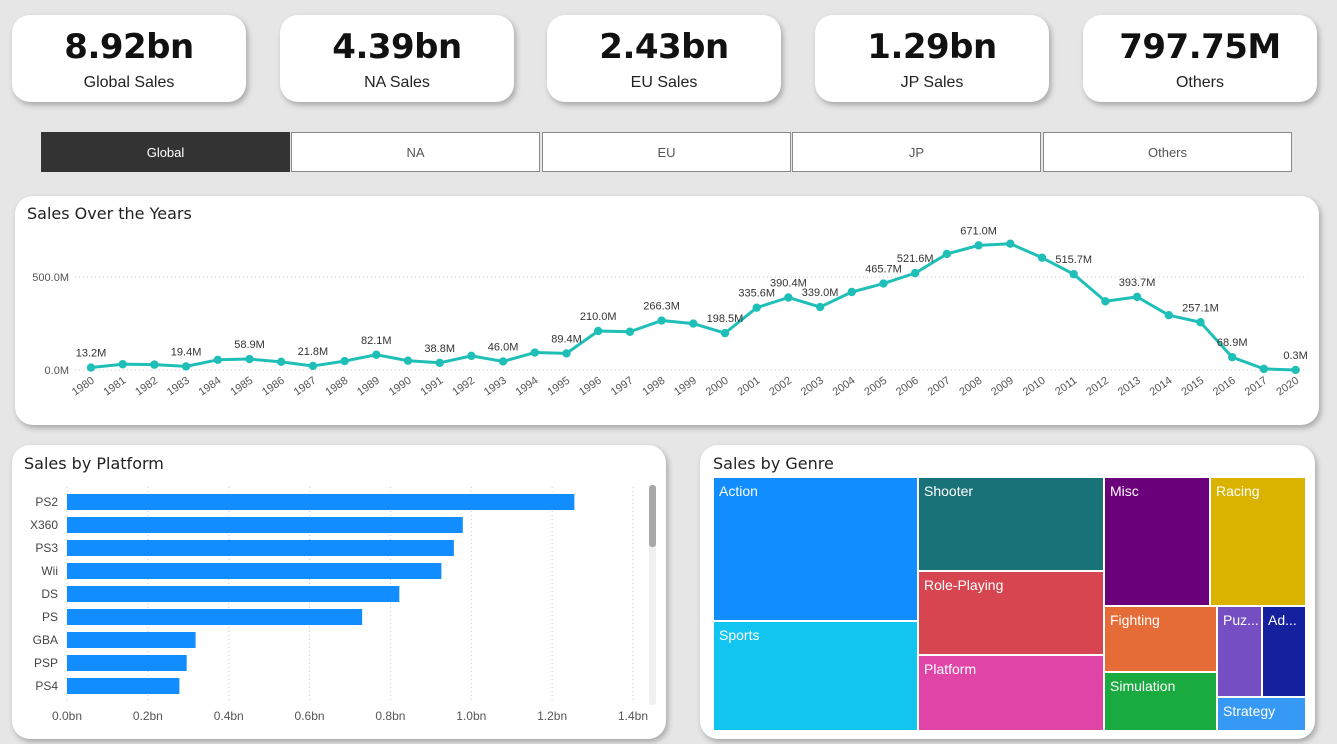  Describe the element at coordinates (310, 716) in the screenshot. I see `x-tick-label: 0.6bn` at that location.